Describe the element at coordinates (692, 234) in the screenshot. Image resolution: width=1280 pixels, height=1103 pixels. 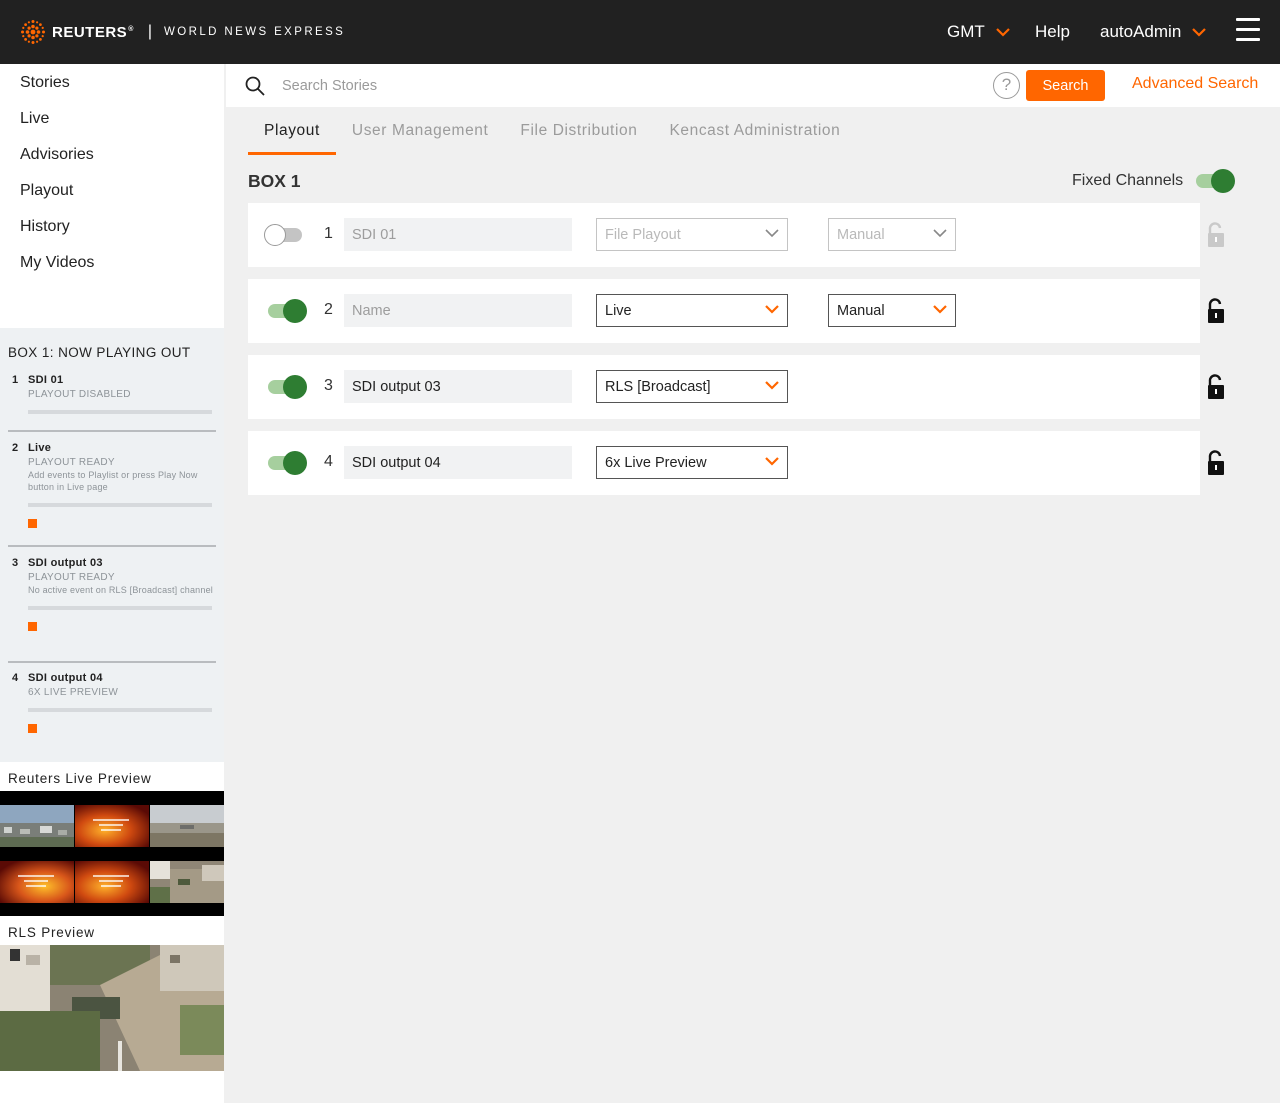
I see `source-select: File Playout` at that location.